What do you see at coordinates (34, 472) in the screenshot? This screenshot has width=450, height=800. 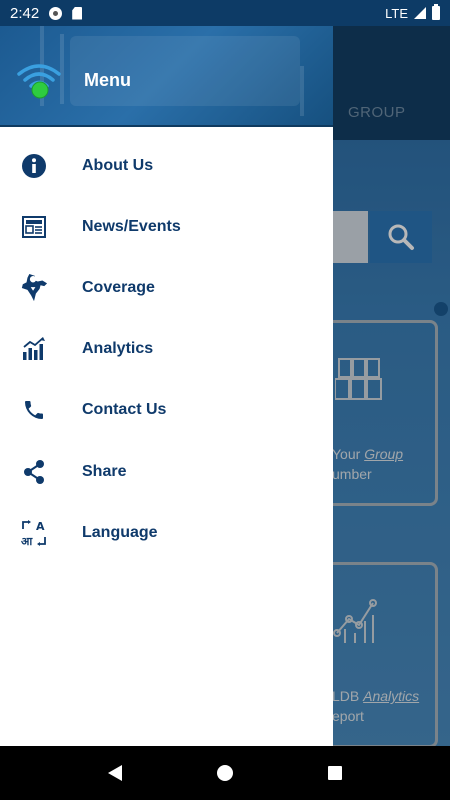 I see `share-icon` at bounding box center [34, 472].